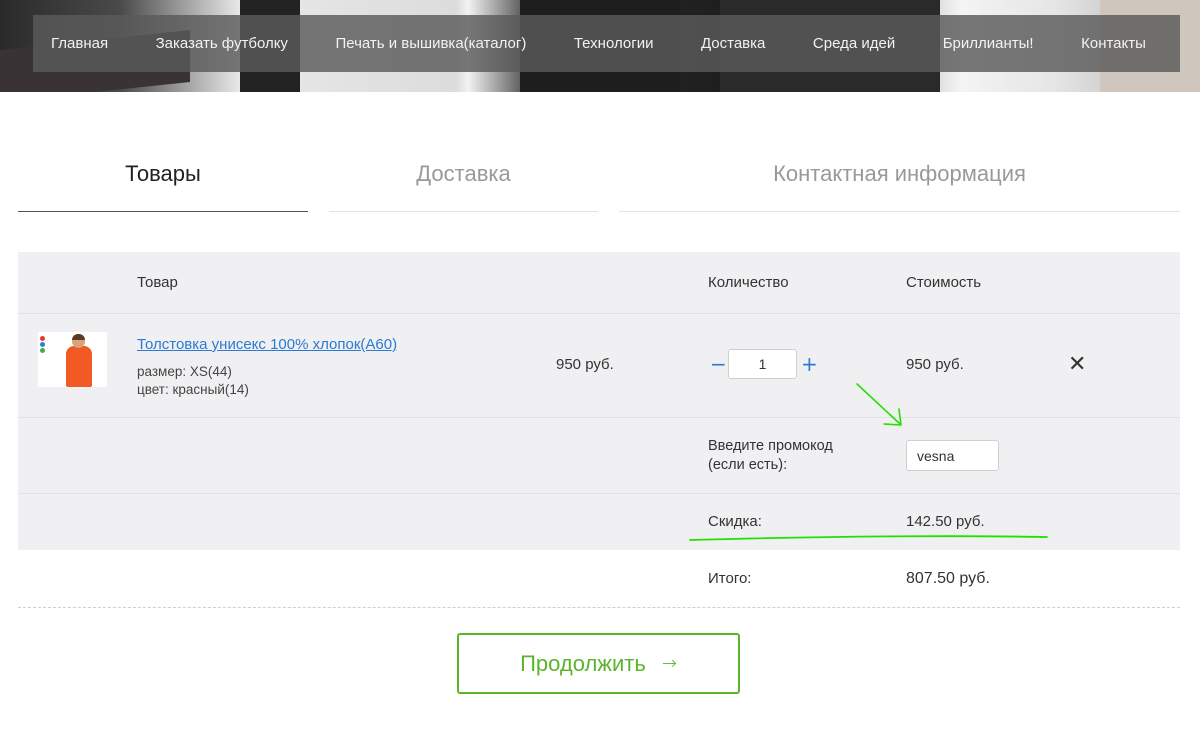  I want to click on promo-code-input, so click(952, 455).